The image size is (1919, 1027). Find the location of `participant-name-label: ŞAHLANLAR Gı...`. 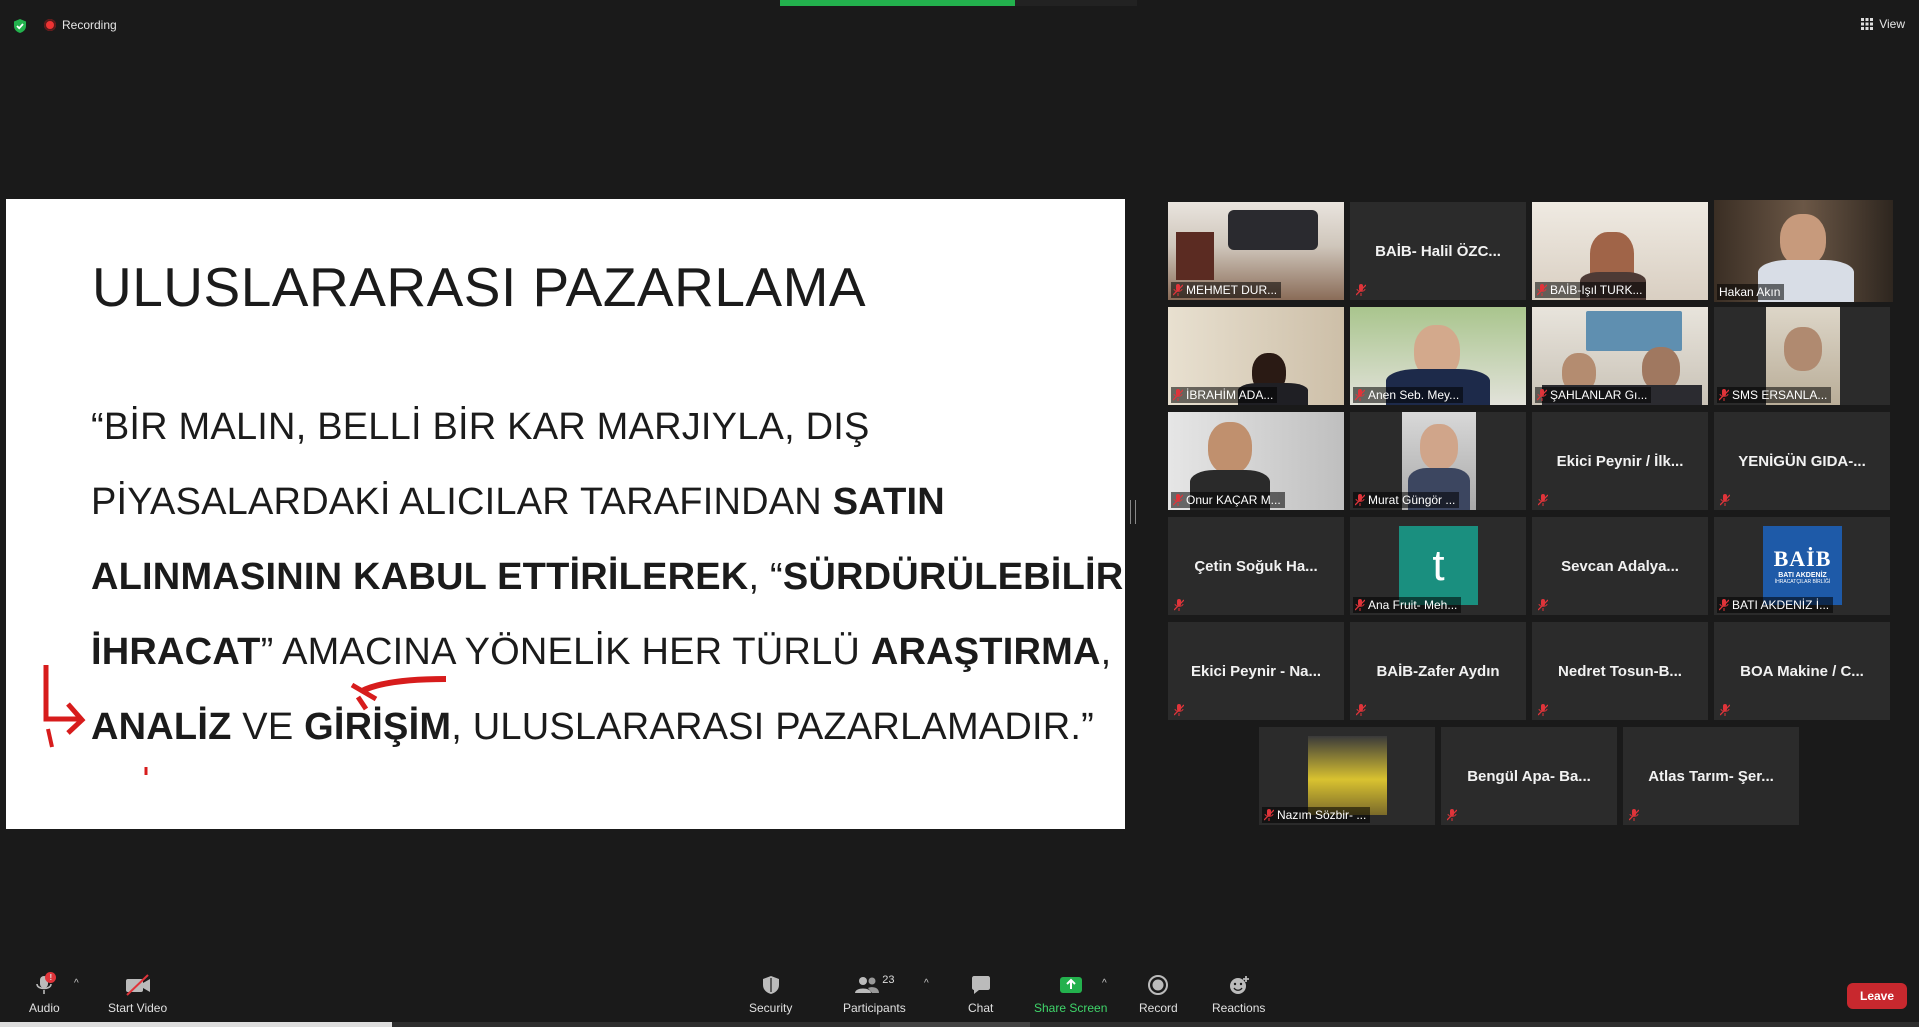

participant-name-label: ŞAHLANLAR Gı... is located at coordinates (1599, 395).